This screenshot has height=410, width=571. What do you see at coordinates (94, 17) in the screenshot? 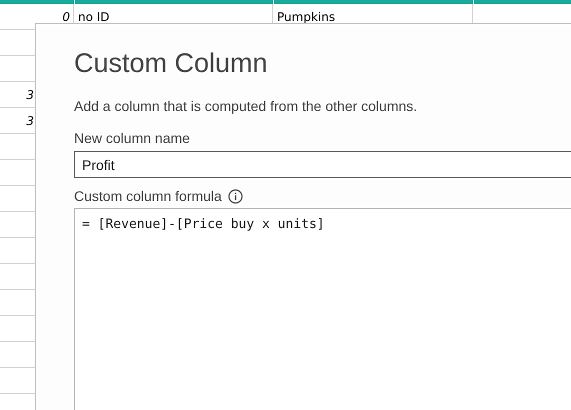
I see `table-cell: no ID` at bounding box center [94, 17].